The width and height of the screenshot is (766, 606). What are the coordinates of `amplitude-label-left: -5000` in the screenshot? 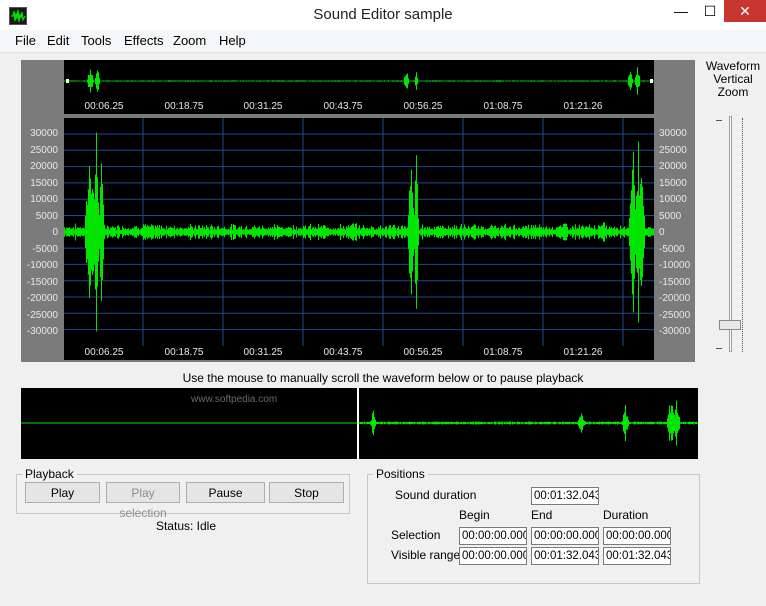 It's located at (45, 249).